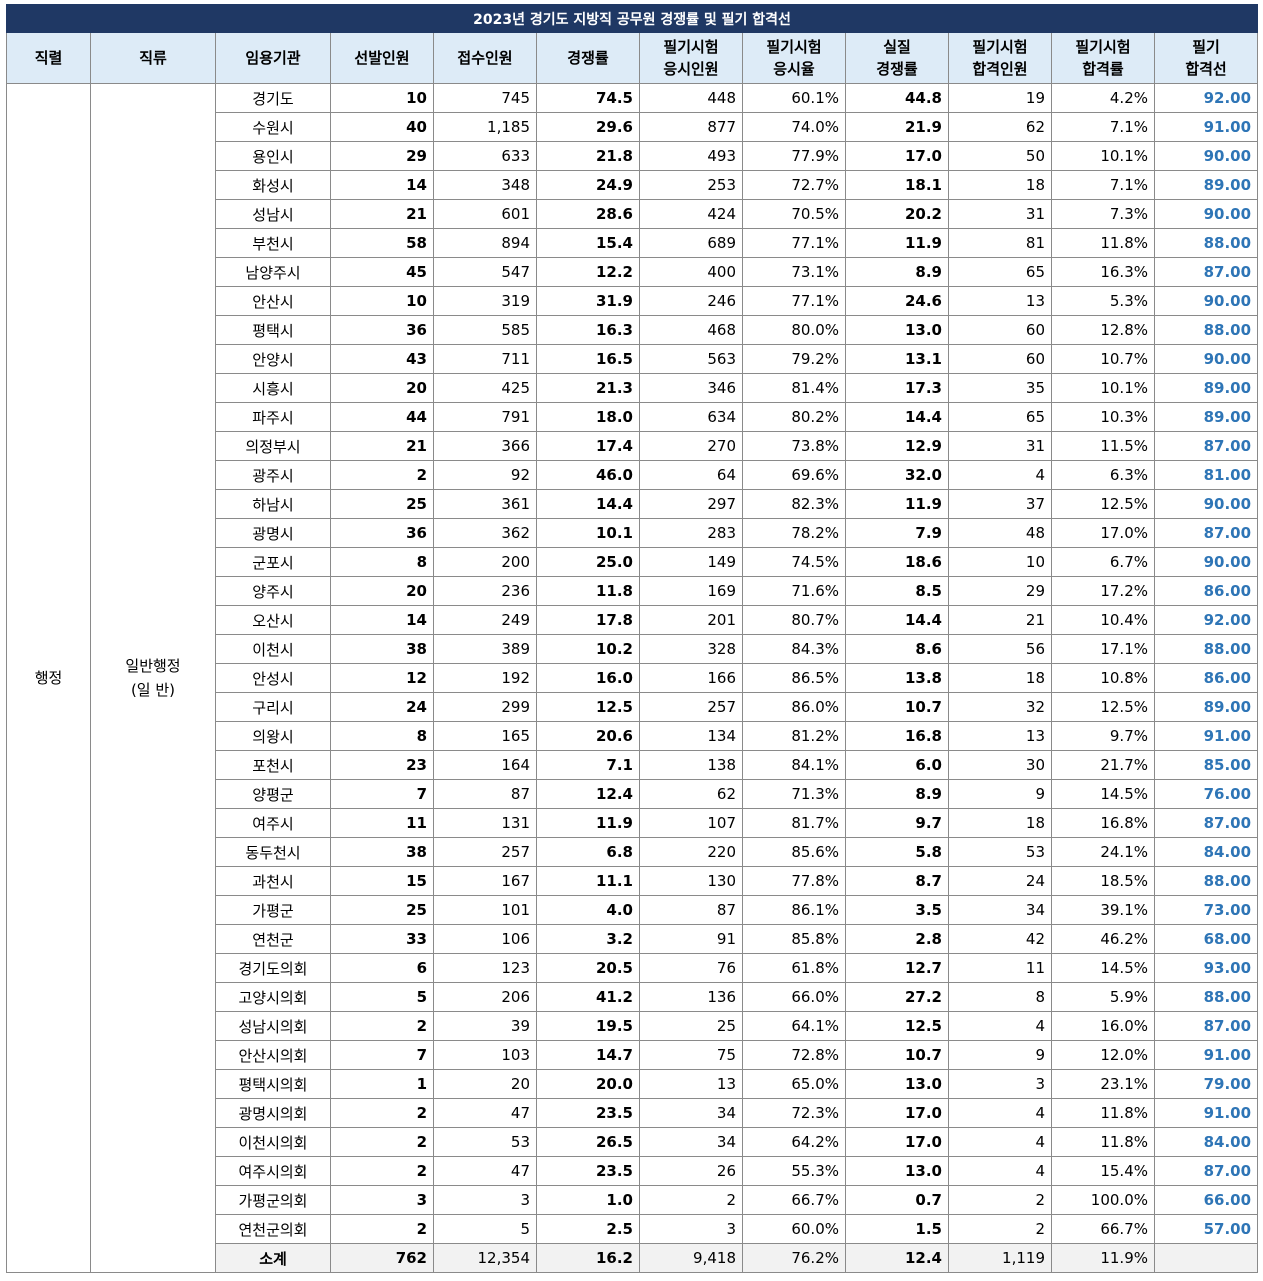  What do you see at coordinates (485, 243) in the screenshot?
I see `table-cell: 894` at bounding box center [485, 243].